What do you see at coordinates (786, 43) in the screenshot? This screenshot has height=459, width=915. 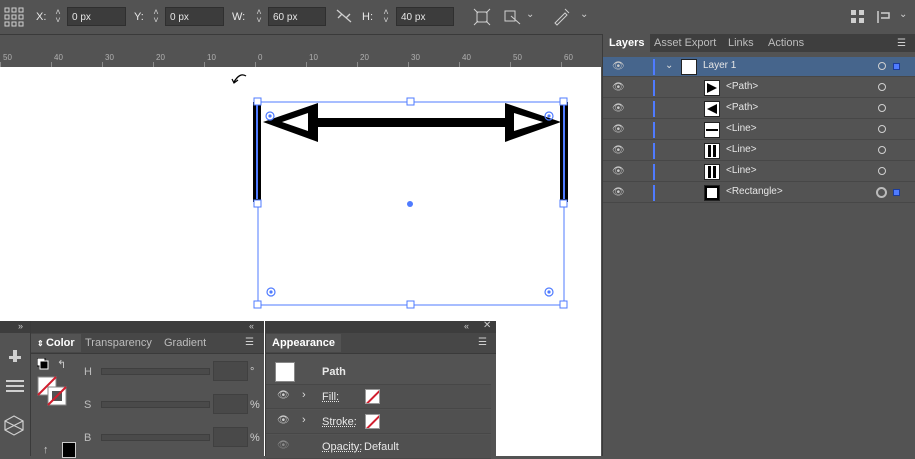 I see `tab-actions: Actions` at bounding box center [786, 43].